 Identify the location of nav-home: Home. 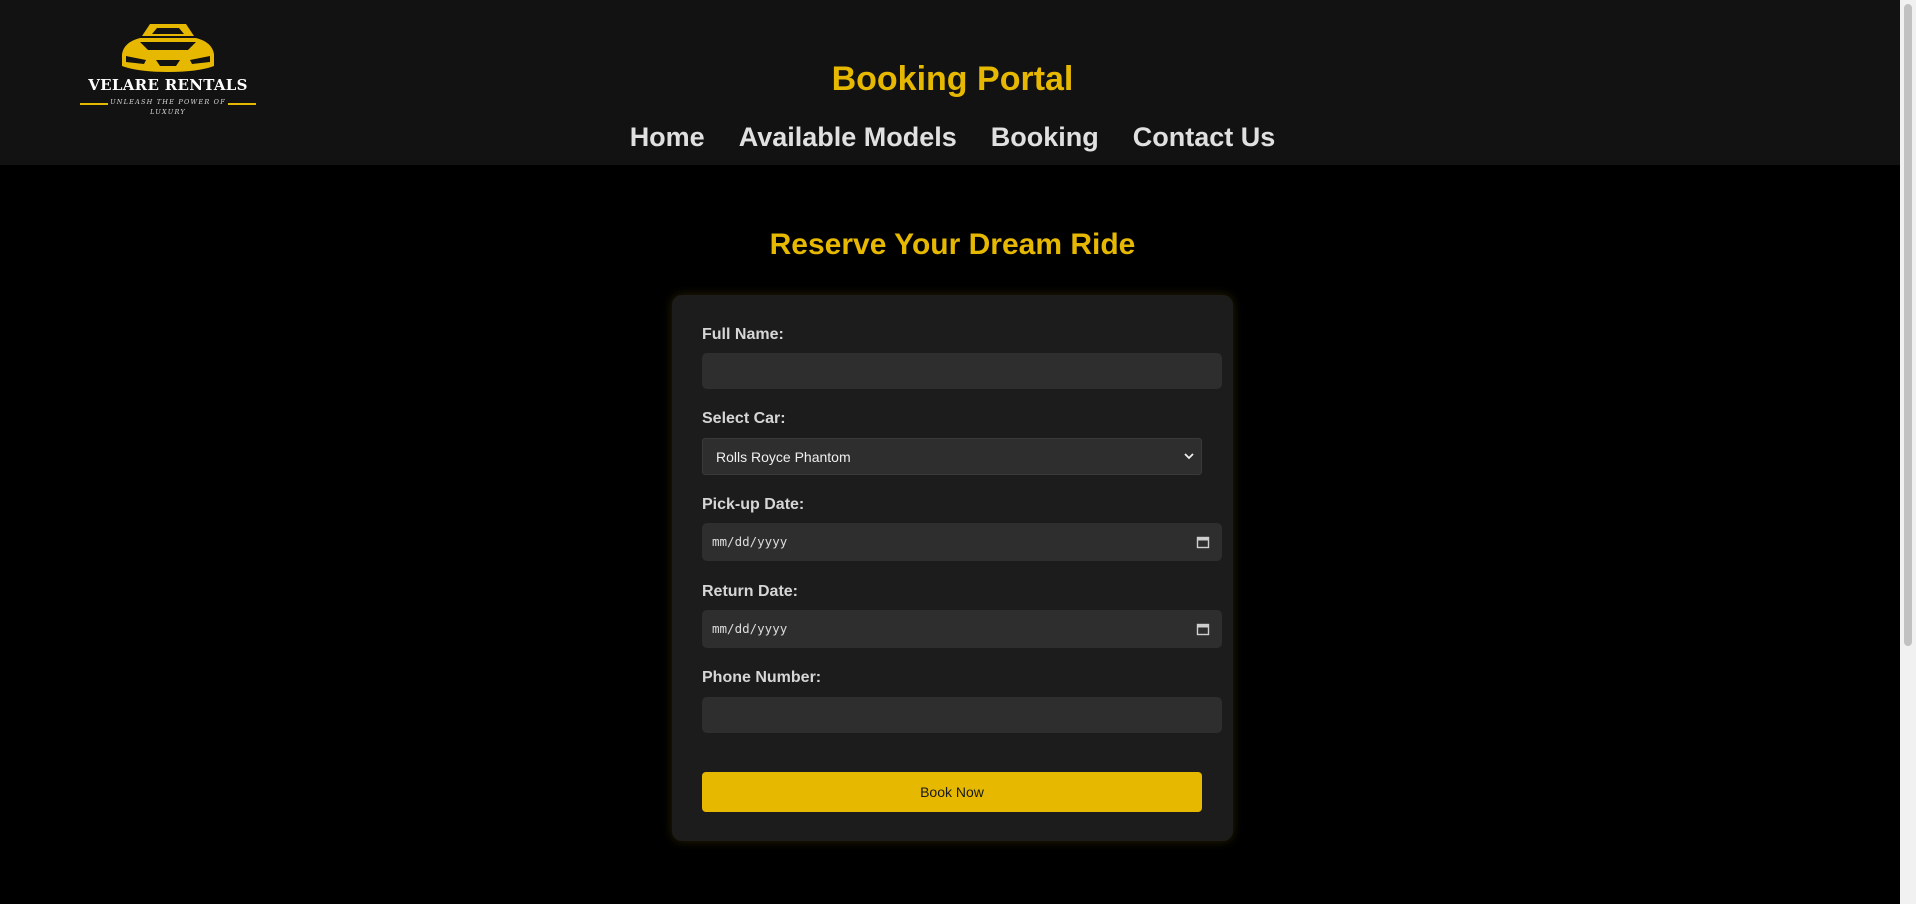
(667, 137).